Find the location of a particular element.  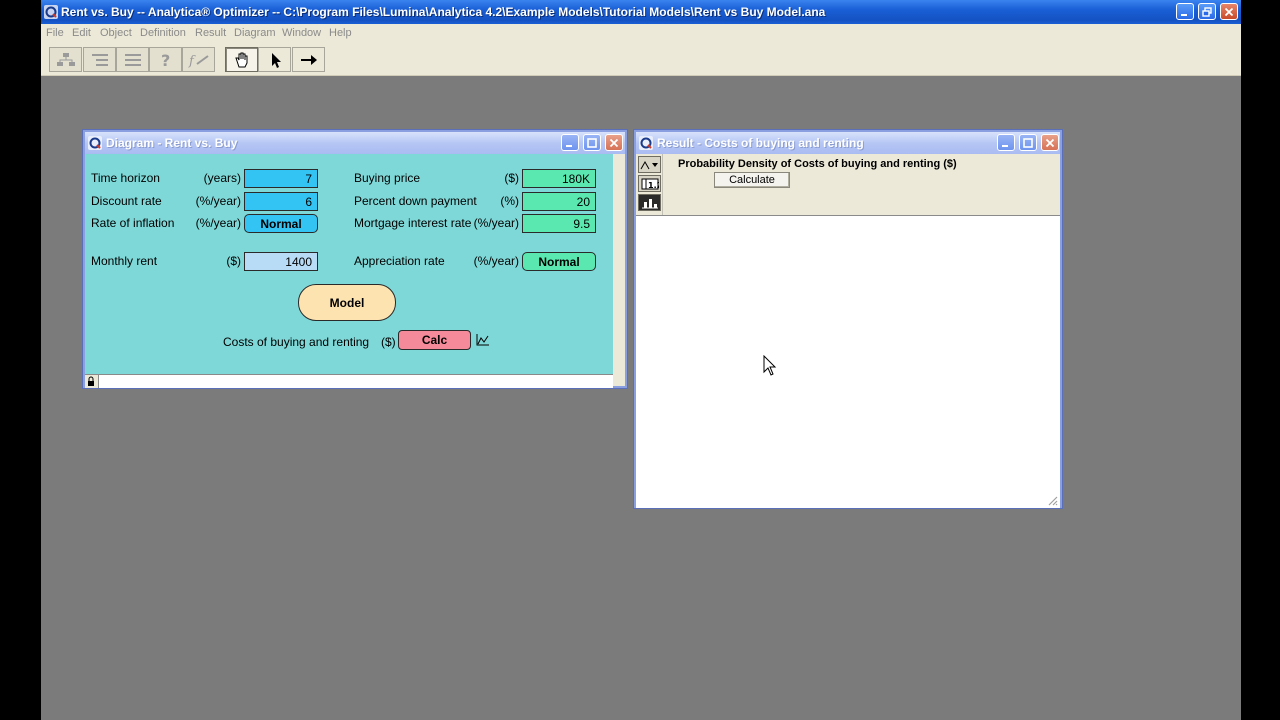

help-object-icon: ? is located at coordinates (165, 60).